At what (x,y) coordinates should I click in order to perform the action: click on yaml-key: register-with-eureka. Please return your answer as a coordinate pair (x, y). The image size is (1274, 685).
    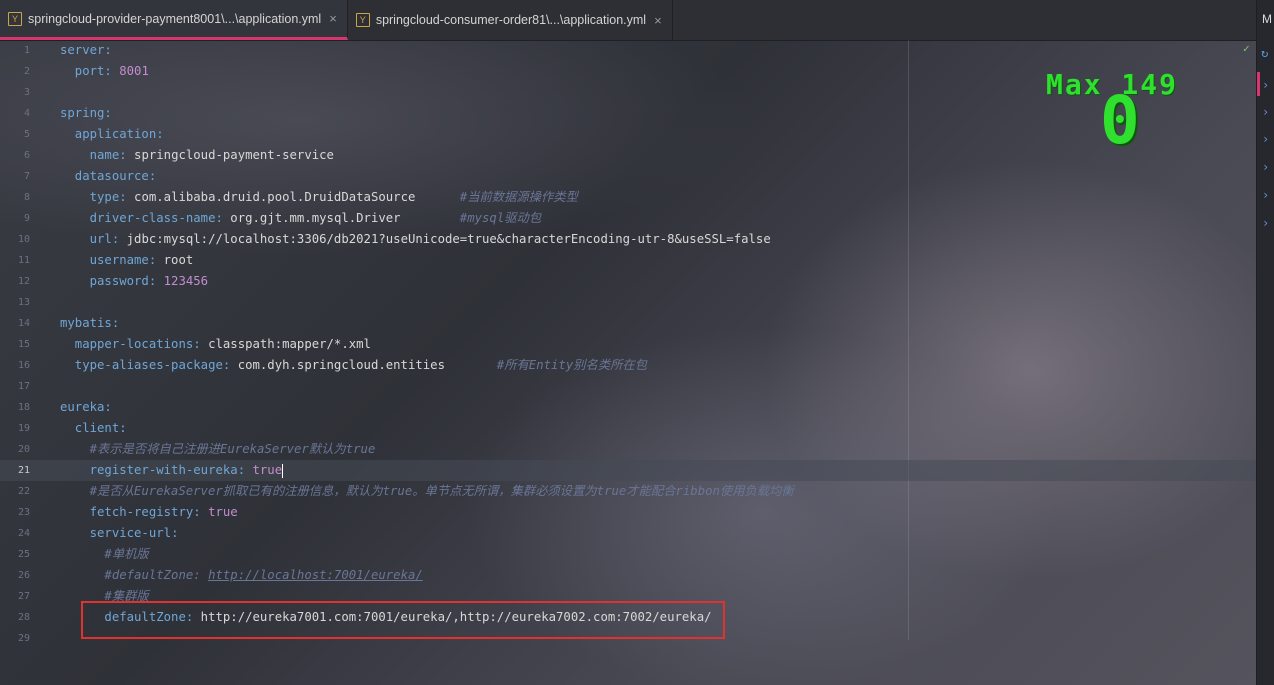
    Looking at the image, I should click on (149, 470).